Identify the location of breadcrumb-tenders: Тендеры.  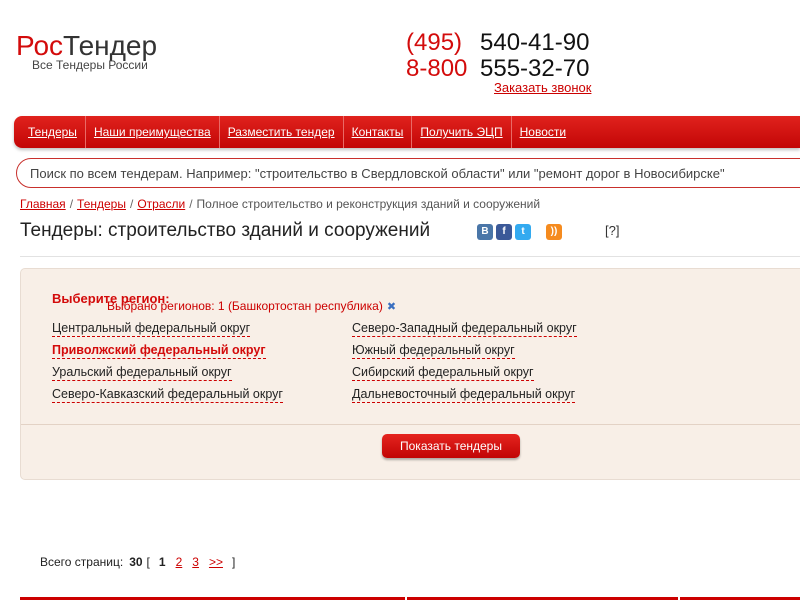
(101, 204).